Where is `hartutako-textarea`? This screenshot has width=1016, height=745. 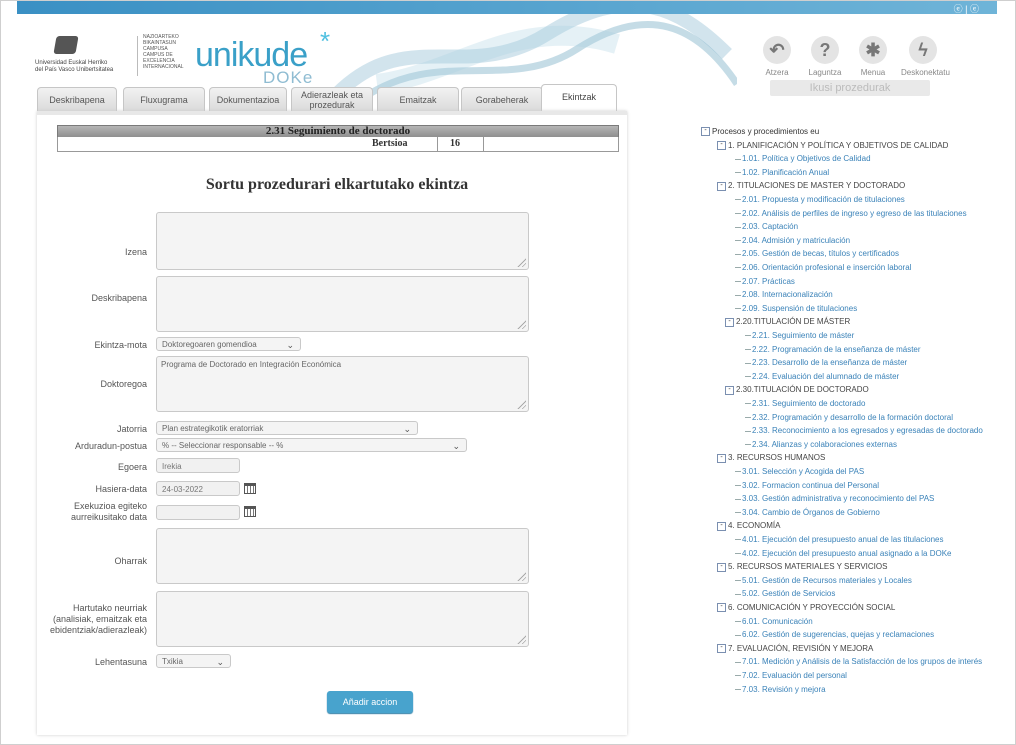
hartutako-textarea is located at coordinates (342, 619).